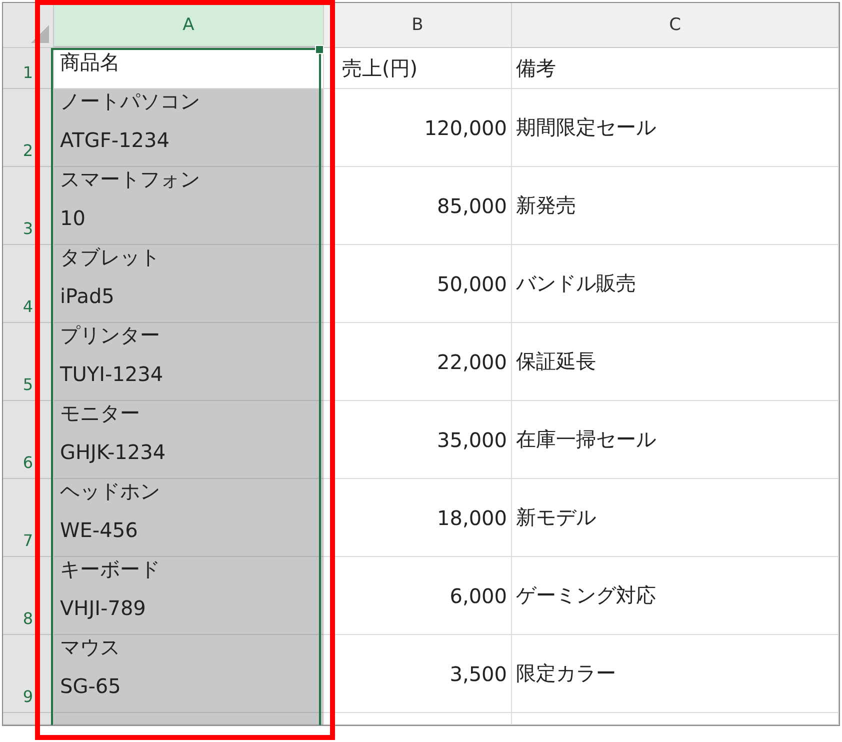  What do you see at coordinates (675, 284) in the screenshot?
I see `table-cell: バンドル販売` at bounding box center [675, 284].